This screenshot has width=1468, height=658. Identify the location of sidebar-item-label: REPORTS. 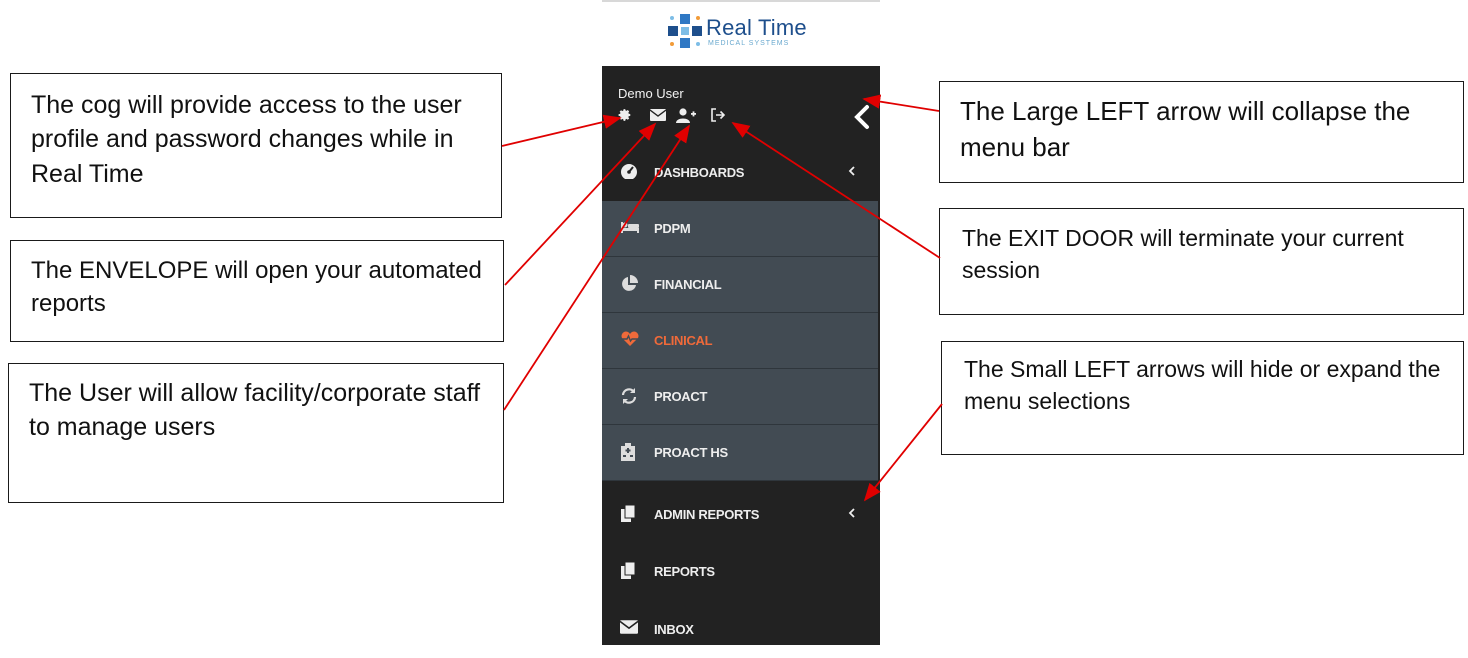
(684, 571).